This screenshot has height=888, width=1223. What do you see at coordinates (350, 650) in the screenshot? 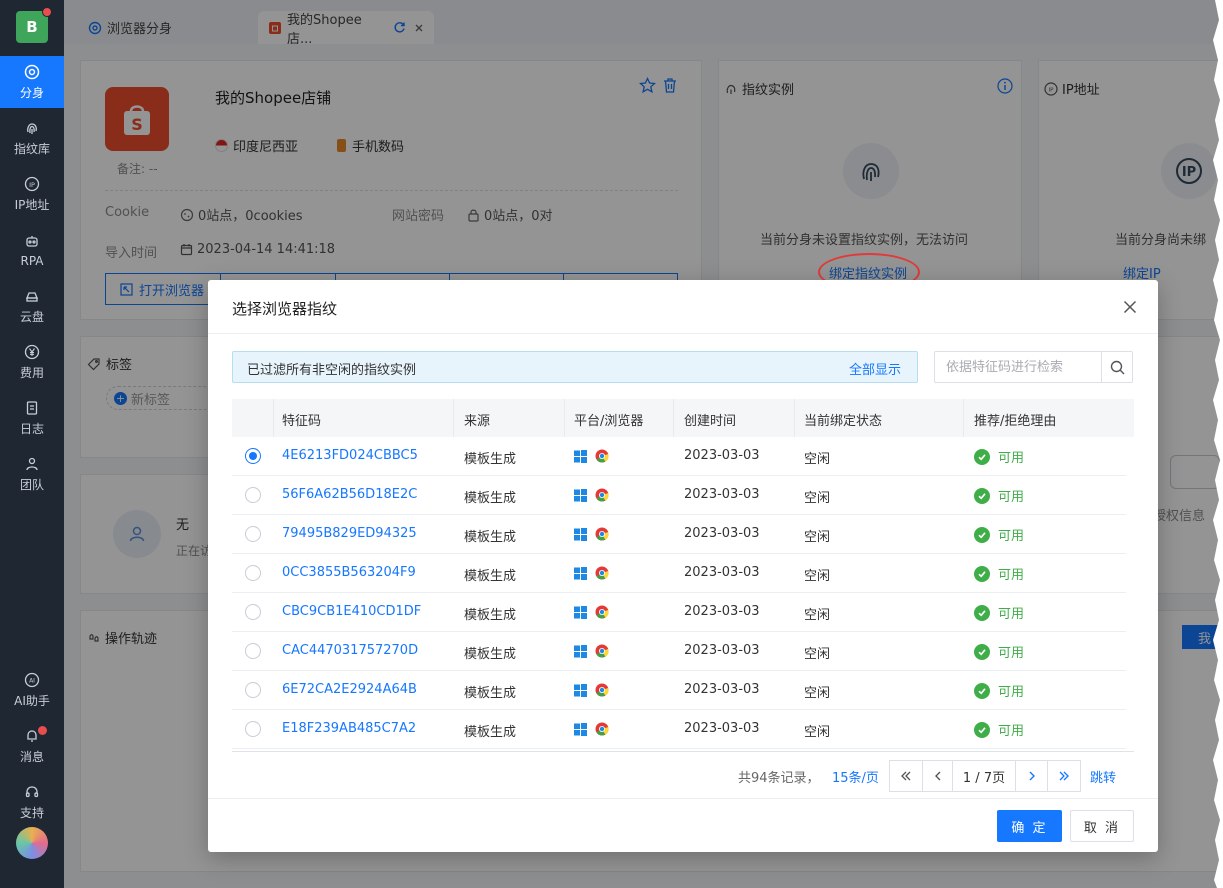
I see `row-code: CAC447031757270D` at bounding box center [350, 650].